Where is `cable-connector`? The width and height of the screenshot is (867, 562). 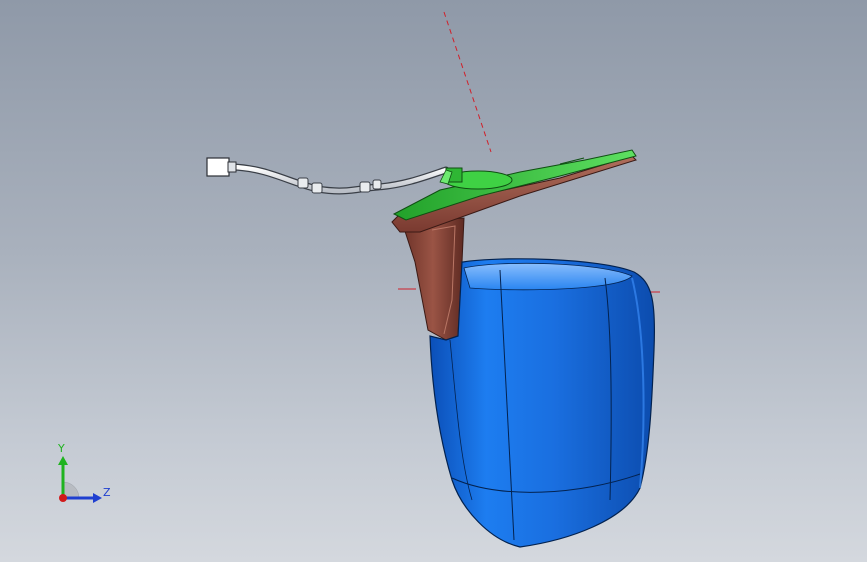 cable-connector is located at coordinates (221, 167).